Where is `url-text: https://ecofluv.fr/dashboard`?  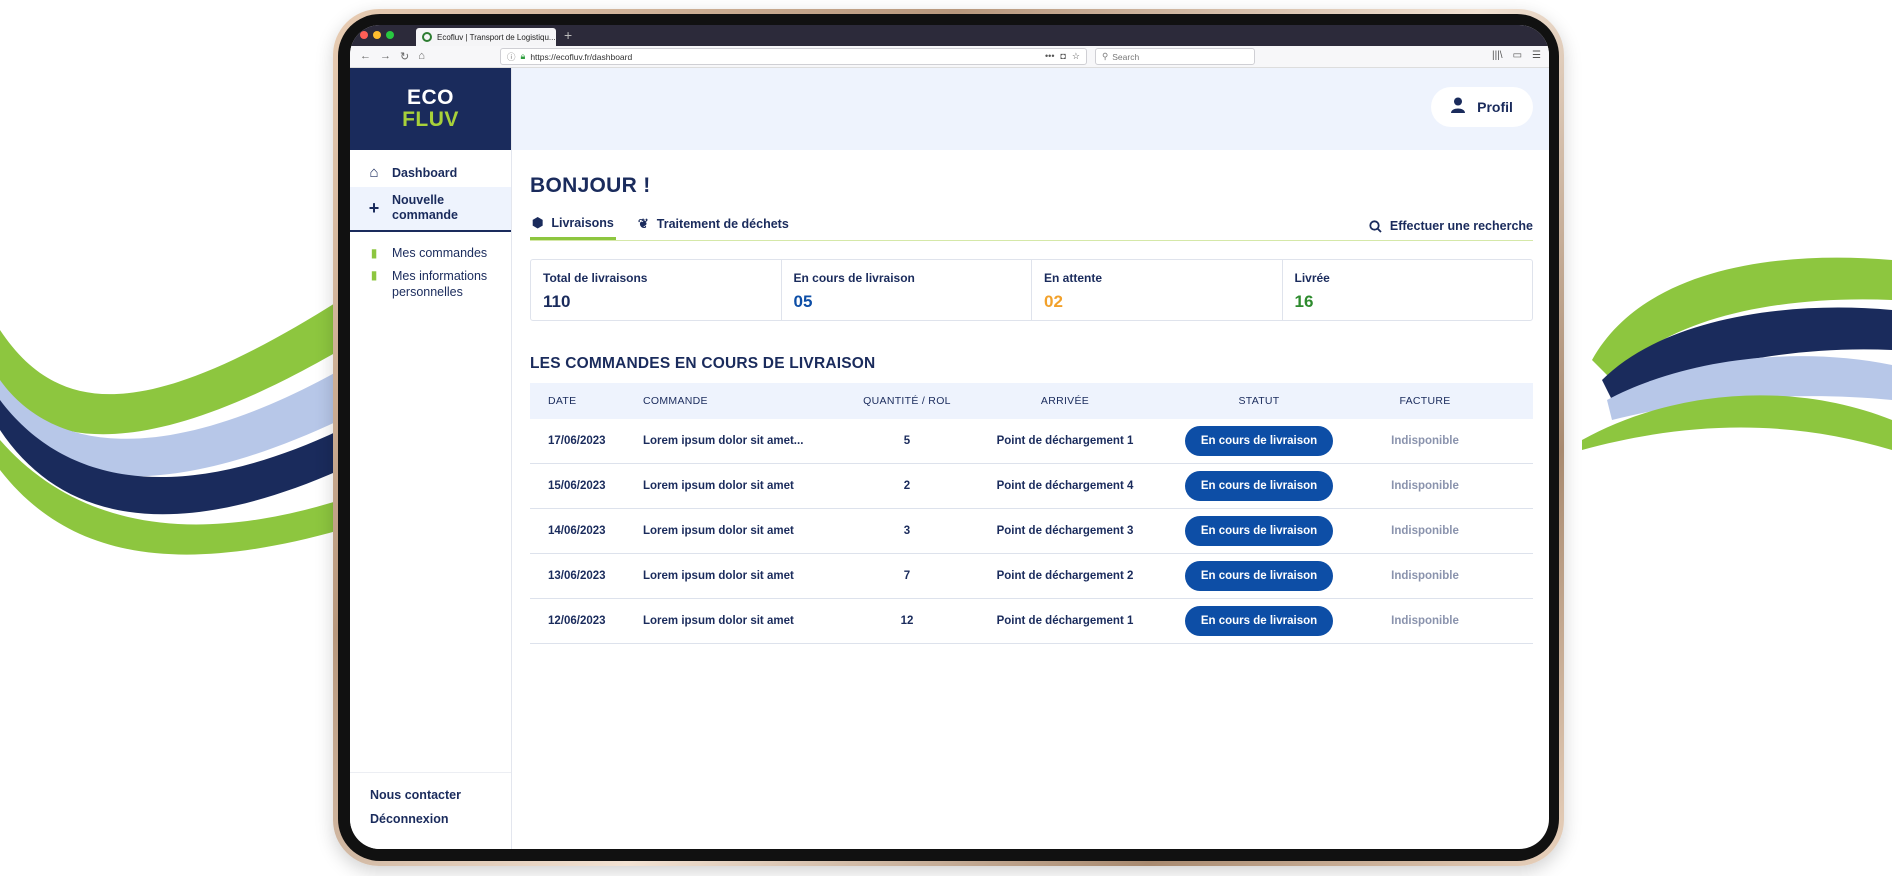 url-text: https://ecofluv.fr/dashboard is located at coordinates (581, 57).